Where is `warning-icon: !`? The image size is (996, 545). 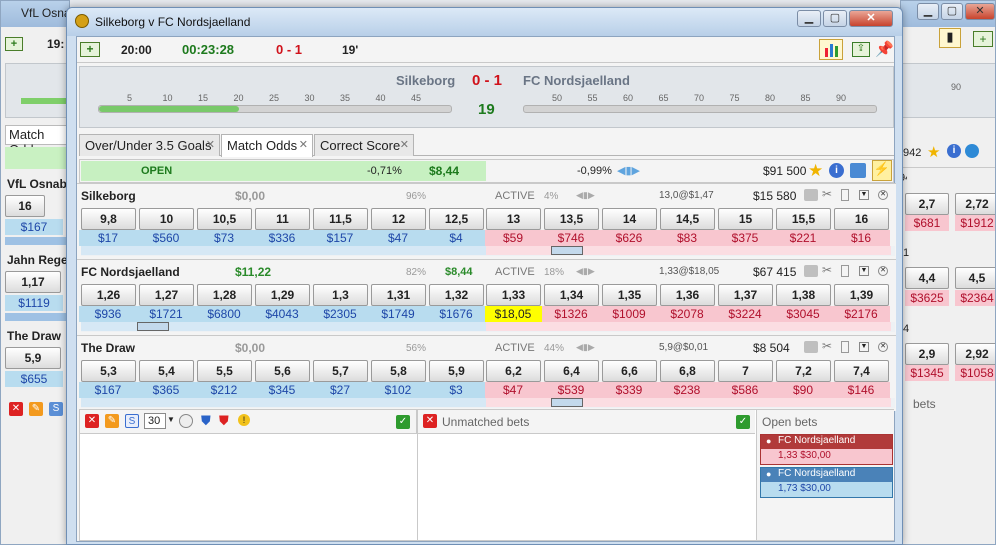
warning-icon: ! is located at coordinates (244, 420).